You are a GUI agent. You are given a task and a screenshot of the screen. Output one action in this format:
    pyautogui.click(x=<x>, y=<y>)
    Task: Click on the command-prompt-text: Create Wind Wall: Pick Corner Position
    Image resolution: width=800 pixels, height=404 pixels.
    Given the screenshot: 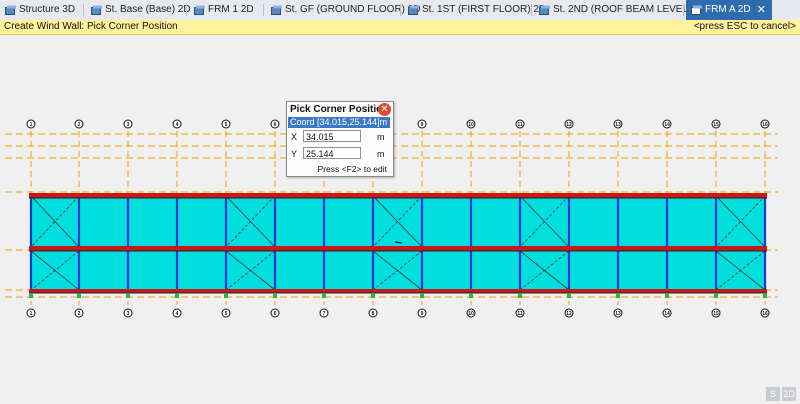 What is the action you would take?
    pyautogui.click(x=91, y=26)
    